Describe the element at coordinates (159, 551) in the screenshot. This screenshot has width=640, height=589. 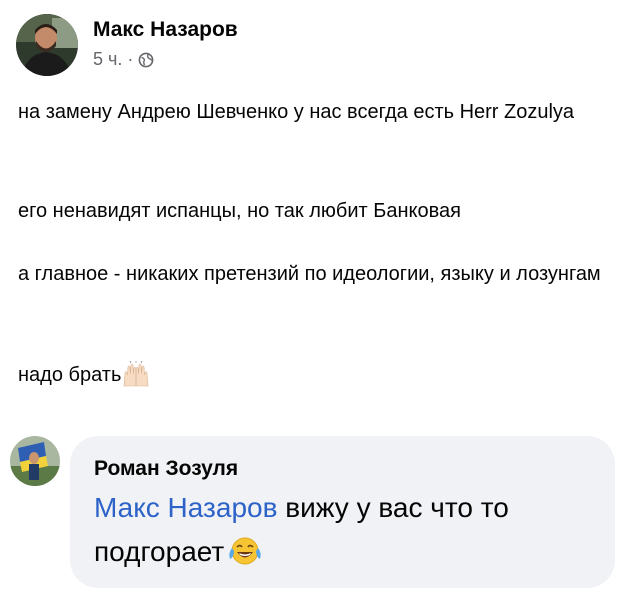
I see `comment-text-line2: подгорает` at that location.